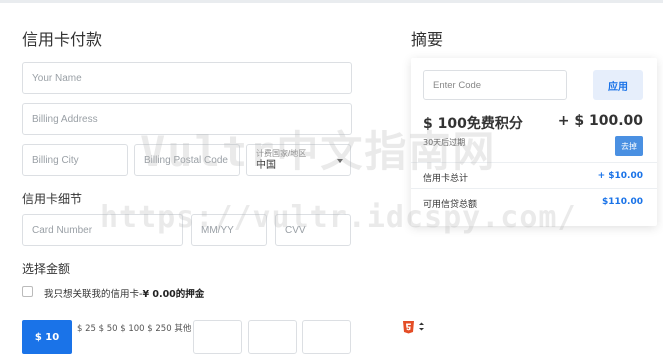 The image size is (663, 357). What do you see at coordinates (317, 230) in the screenshot?
I see `cvv-input` at bounding box center [317, 230].